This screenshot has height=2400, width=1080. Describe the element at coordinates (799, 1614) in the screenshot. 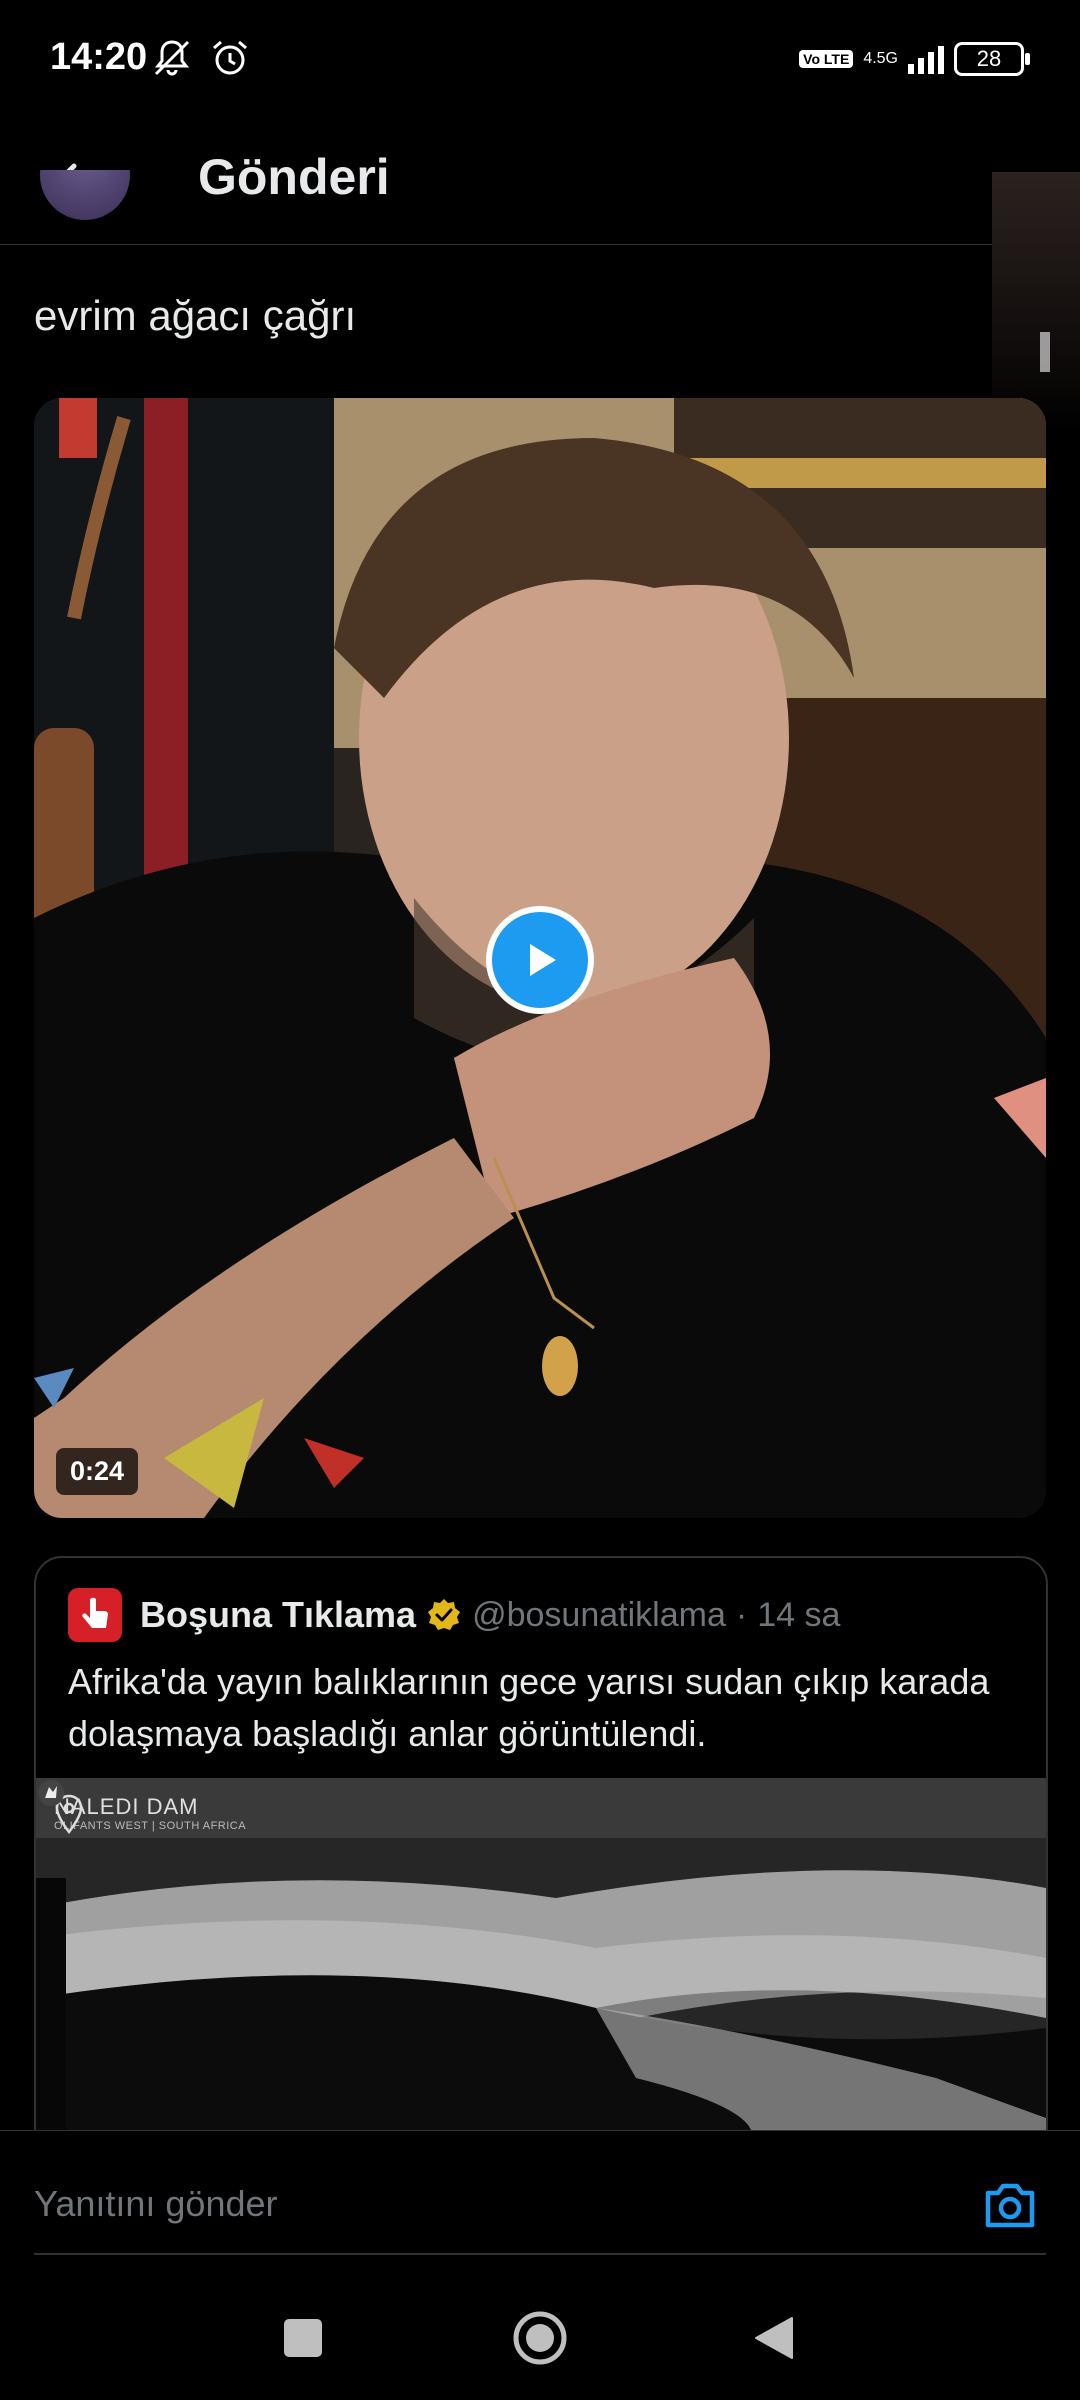

I see `quote-timestamp: 14 sa` at that location.